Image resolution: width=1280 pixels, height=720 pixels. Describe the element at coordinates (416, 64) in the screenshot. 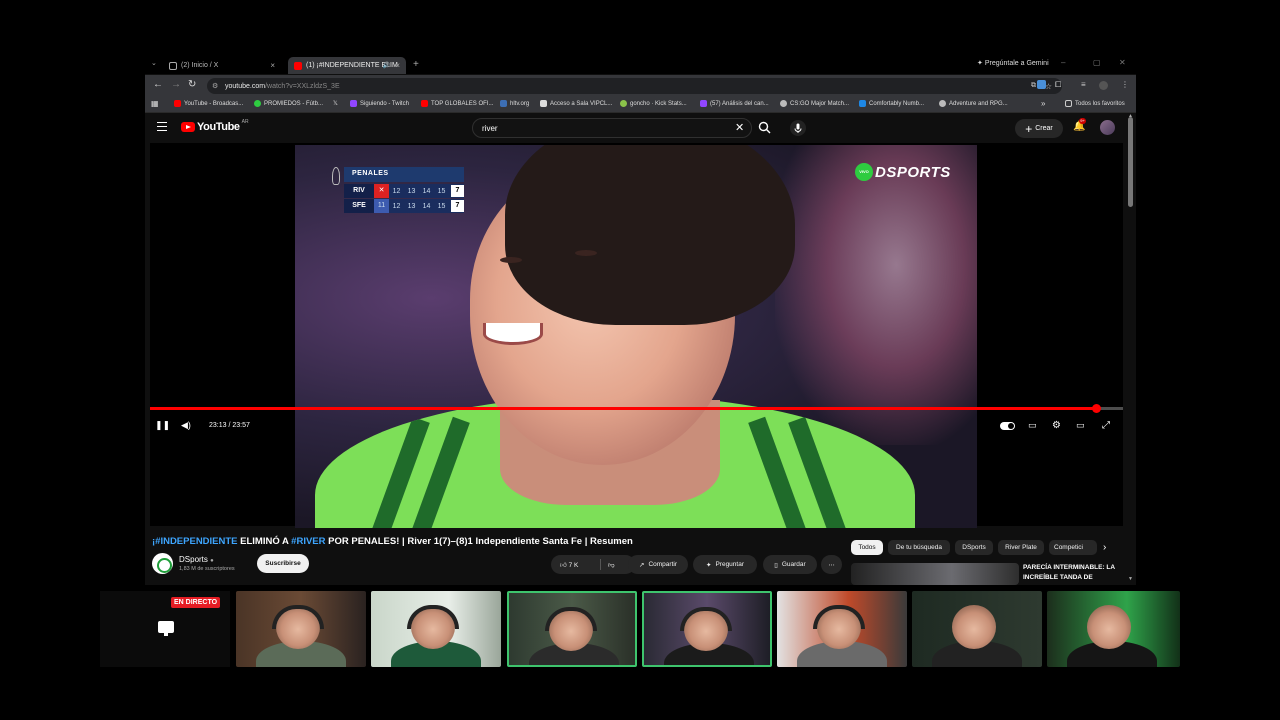

I see `new-tab-button: +` at that location.